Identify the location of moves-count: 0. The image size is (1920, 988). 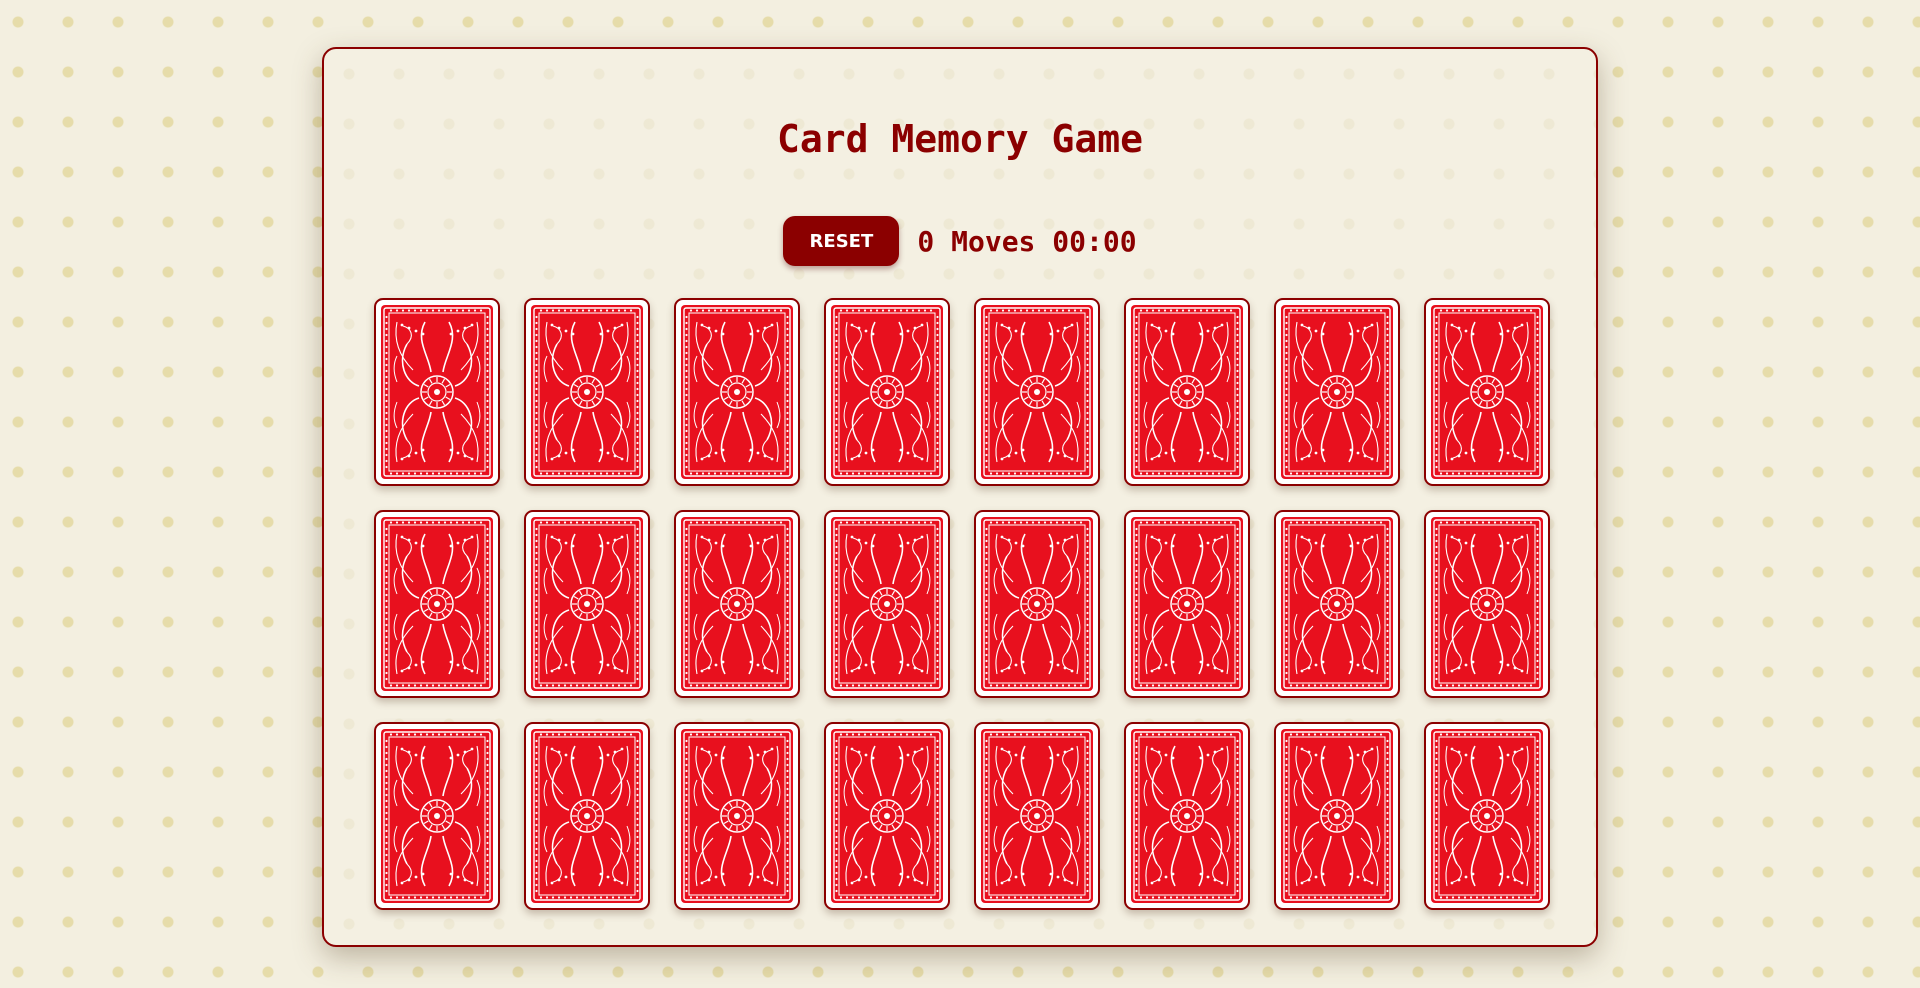
(926, 241).